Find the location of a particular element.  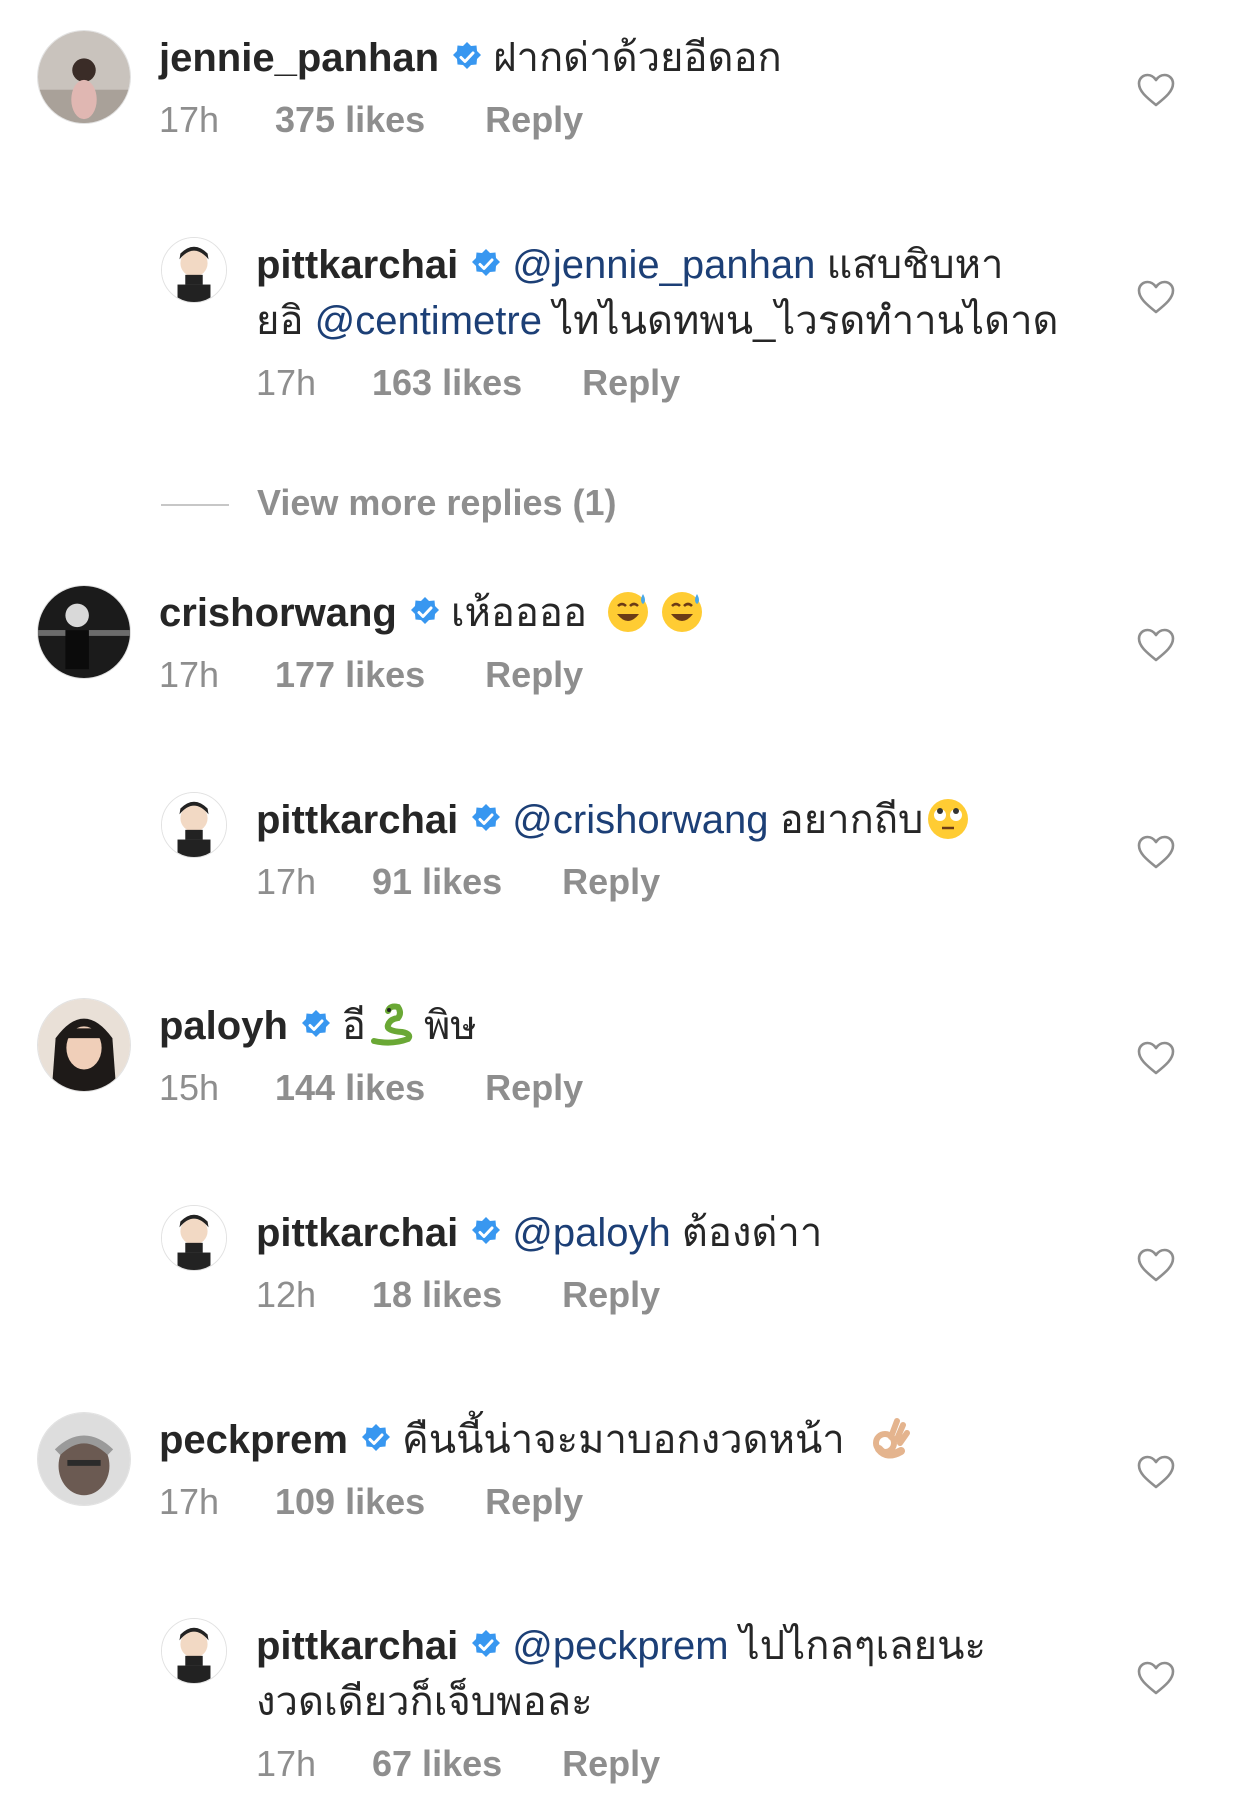

comment-text-line: crishorwang เห้ออออ is located at coordinates (630, 613).